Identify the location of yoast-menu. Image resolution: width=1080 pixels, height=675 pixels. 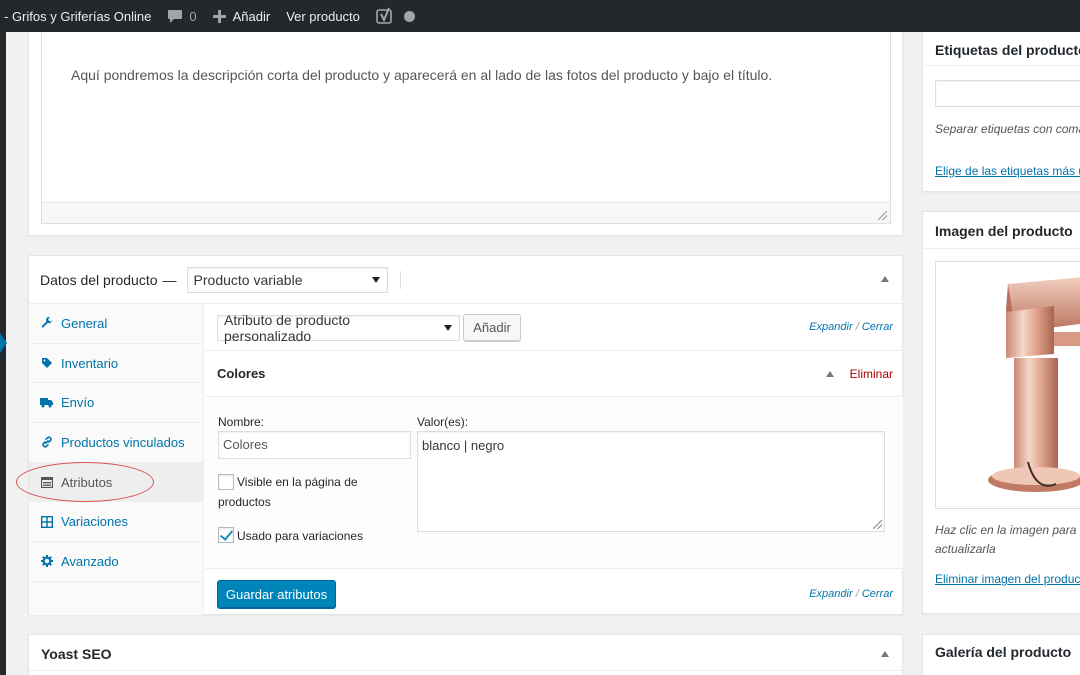
(395, 16).